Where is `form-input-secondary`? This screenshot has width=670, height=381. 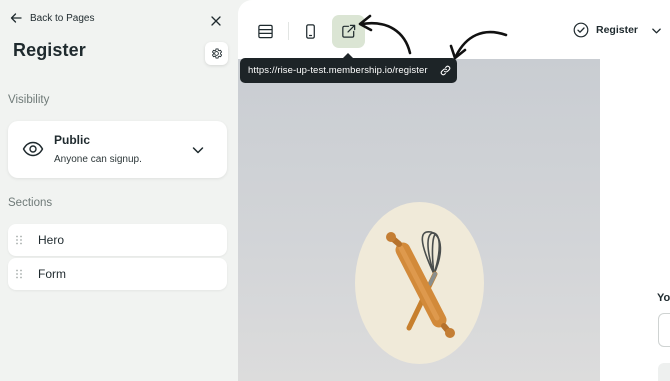
form-input-secondary is located at coordinates (664, 372).